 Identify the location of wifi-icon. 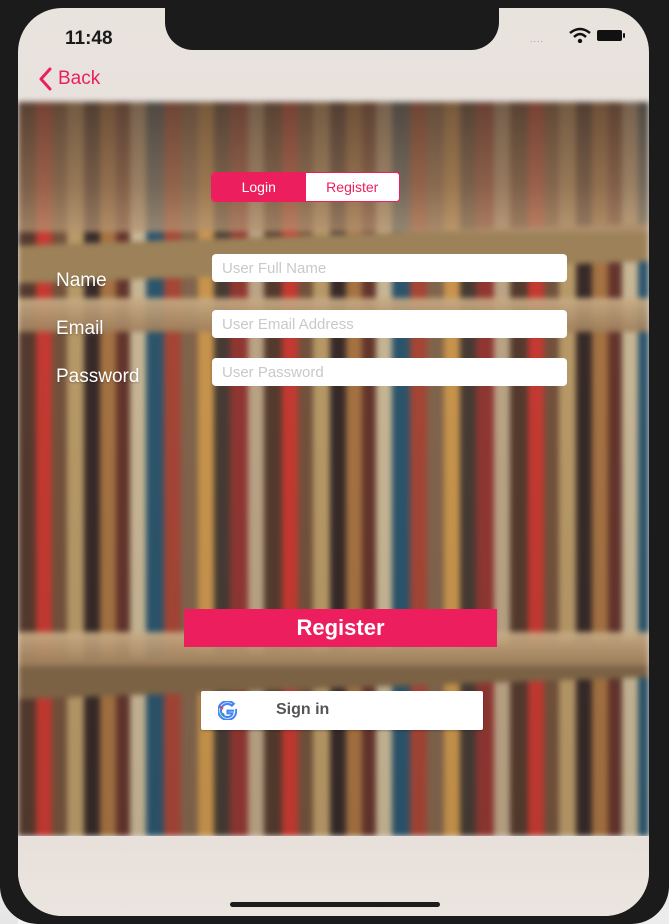
(580, 35).